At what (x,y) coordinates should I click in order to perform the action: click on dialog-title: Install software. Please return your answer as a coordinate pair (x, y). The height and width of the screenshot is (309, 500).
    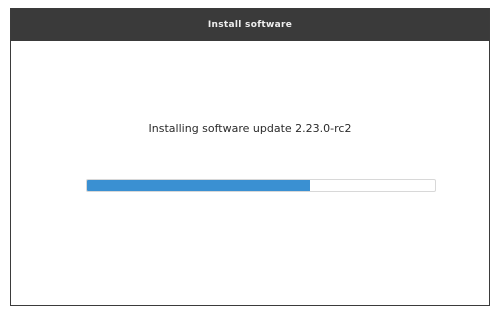
    Looking at the image, I should click on (250, 25).